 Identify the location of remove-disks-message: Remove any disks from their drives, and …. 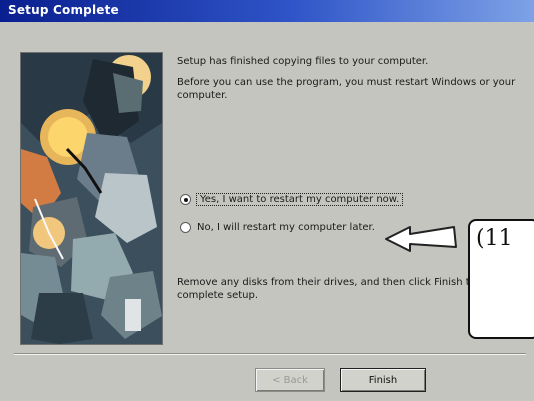
(326, 289).